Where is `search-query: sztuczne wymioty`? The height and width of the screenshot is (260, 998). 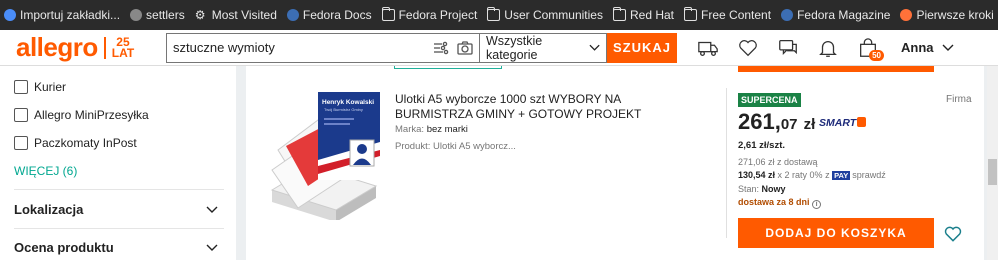 search-query: sztuczne wymioty is located at coordinates (224, 47).